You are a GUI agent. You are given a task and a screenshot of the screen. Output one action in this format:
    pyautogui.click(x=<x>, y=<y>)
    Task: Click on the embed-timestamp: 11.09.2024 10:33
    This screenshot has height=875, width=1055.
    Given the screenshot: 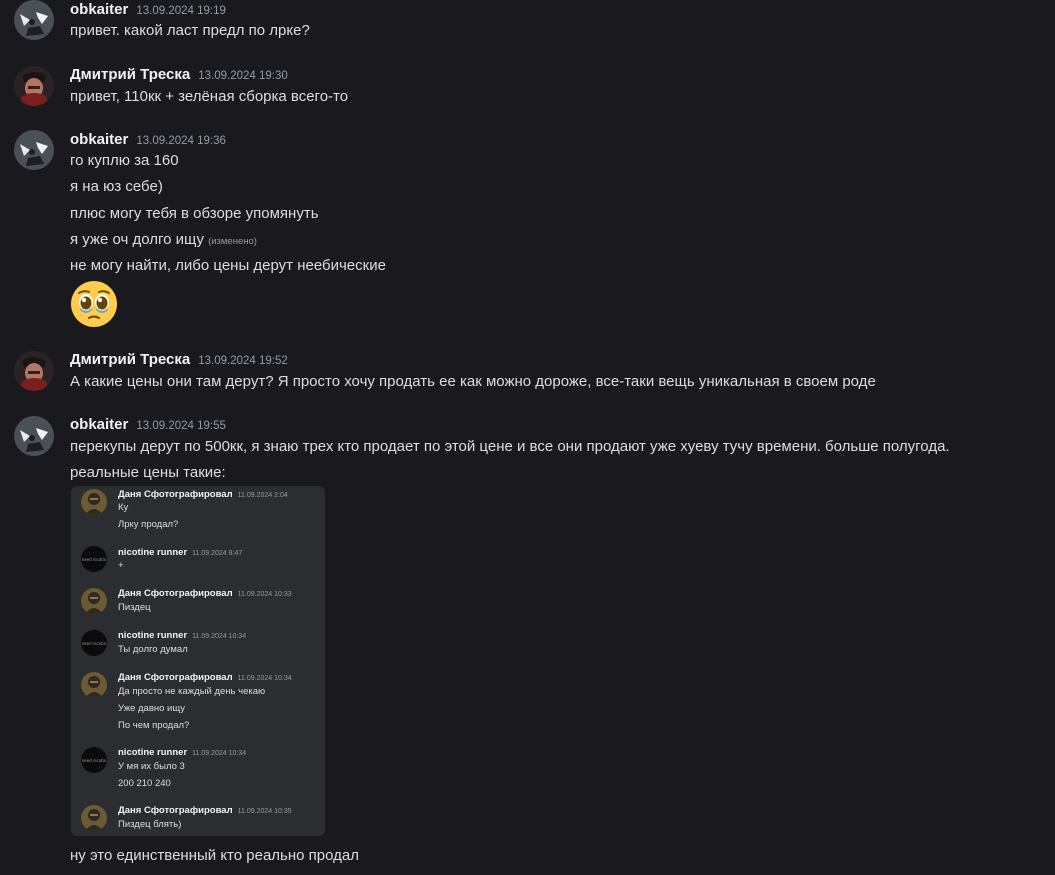 What is the action you would take?
    pyautogui.click(x=264, y=594)
    